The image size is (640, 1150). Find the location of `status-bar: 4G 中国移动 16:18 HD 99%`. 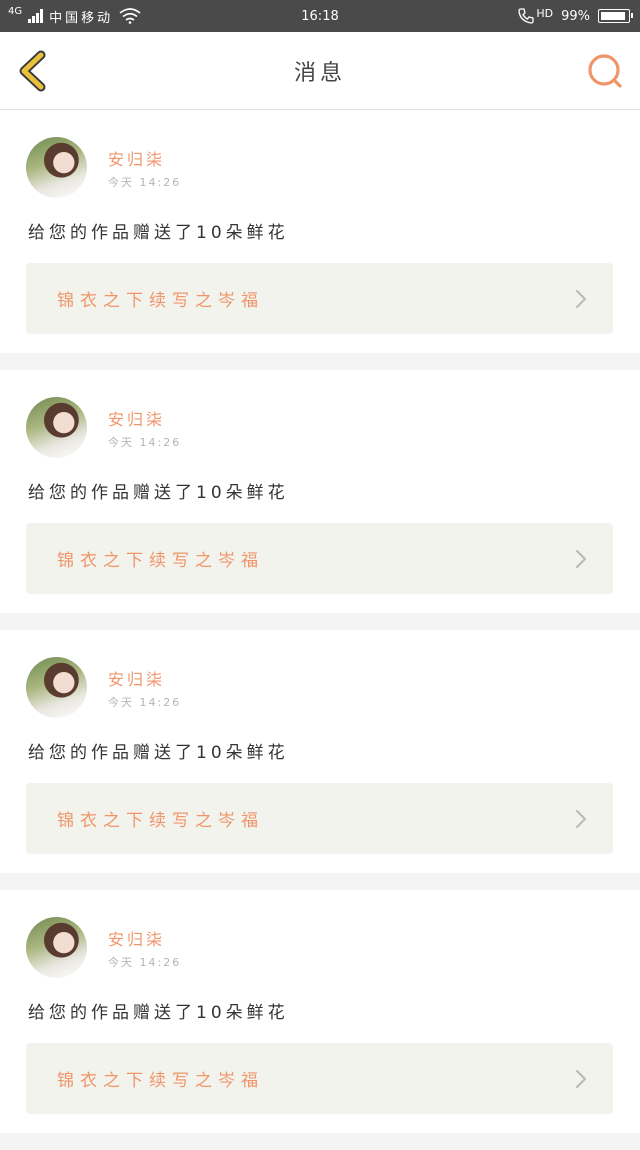

status-bar: 4G 中国移动 16:18 HD 99% is located at coordinates (320, 16).